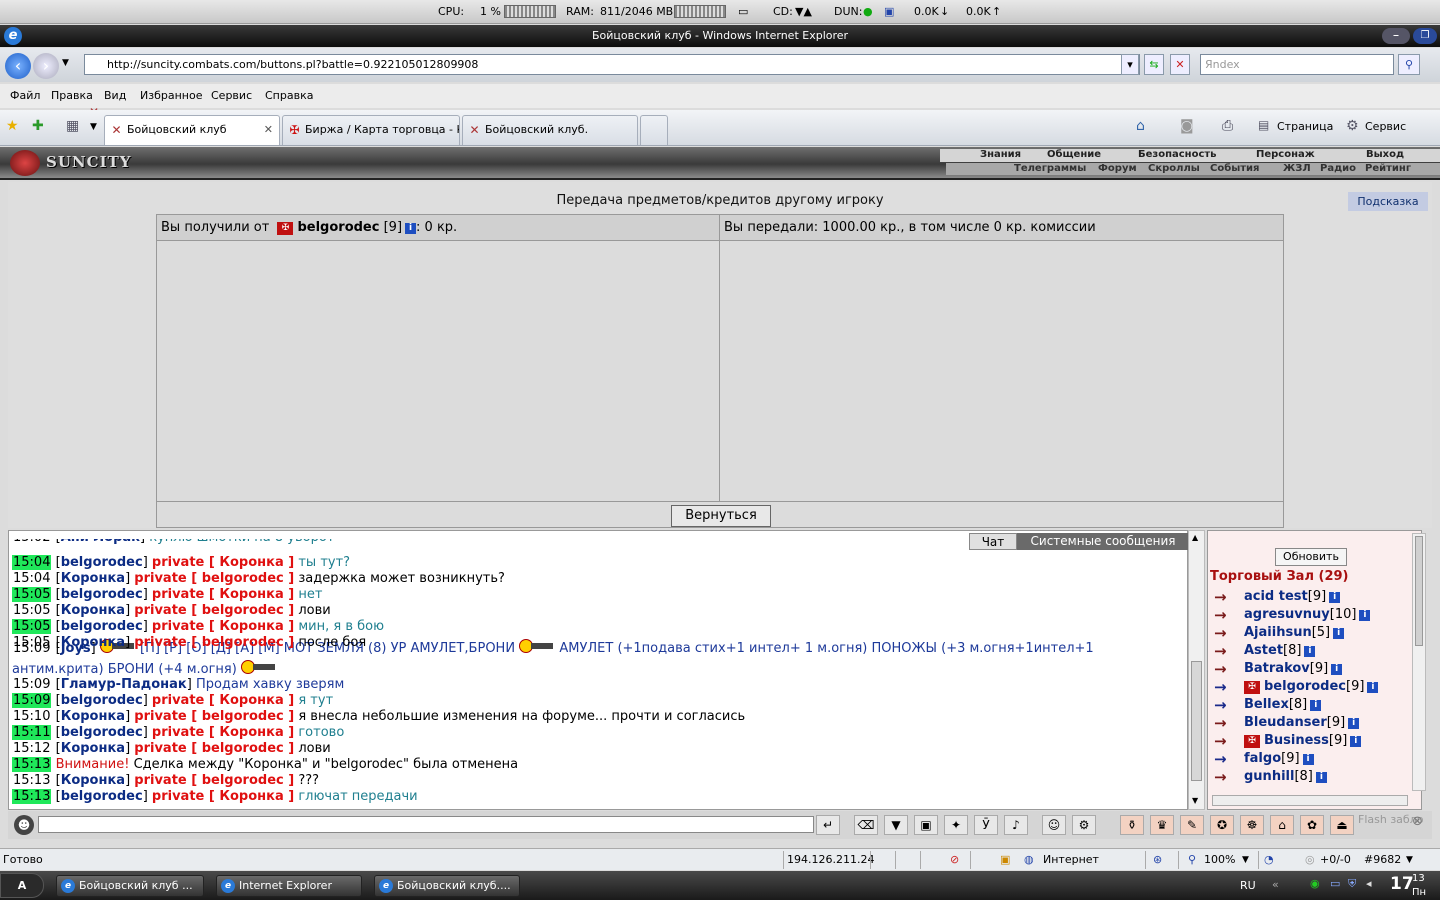 Image resolution: width=1440 pixels, height=900 pixels. What do you see at coordinates (1311, 557) in the screenshot?
I see `refresh-button: Обновить` at bounding box center [1311, 557].